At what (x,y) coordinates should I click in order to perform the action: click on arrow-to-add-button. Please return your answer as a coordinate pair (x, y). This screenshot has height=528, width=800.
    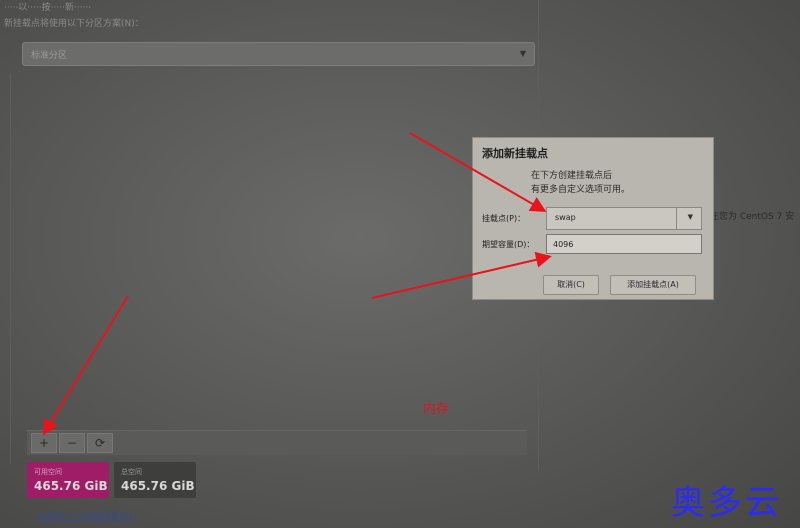
    Looking at the image, I should click on (85, 365).